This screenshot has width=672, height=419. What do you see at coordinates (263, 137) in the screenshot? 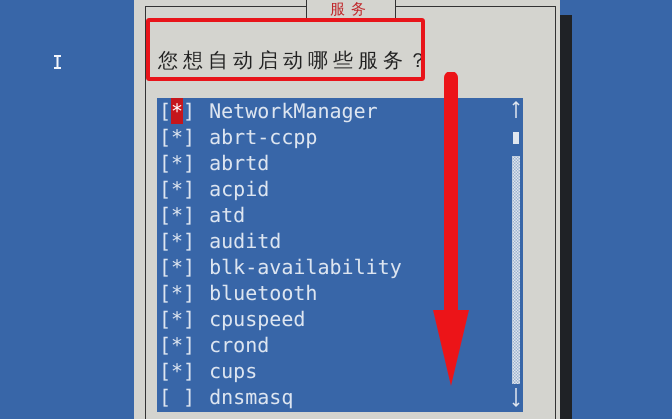
I see `service-name: abrt-ccpp` at bounding box center [263, 137].